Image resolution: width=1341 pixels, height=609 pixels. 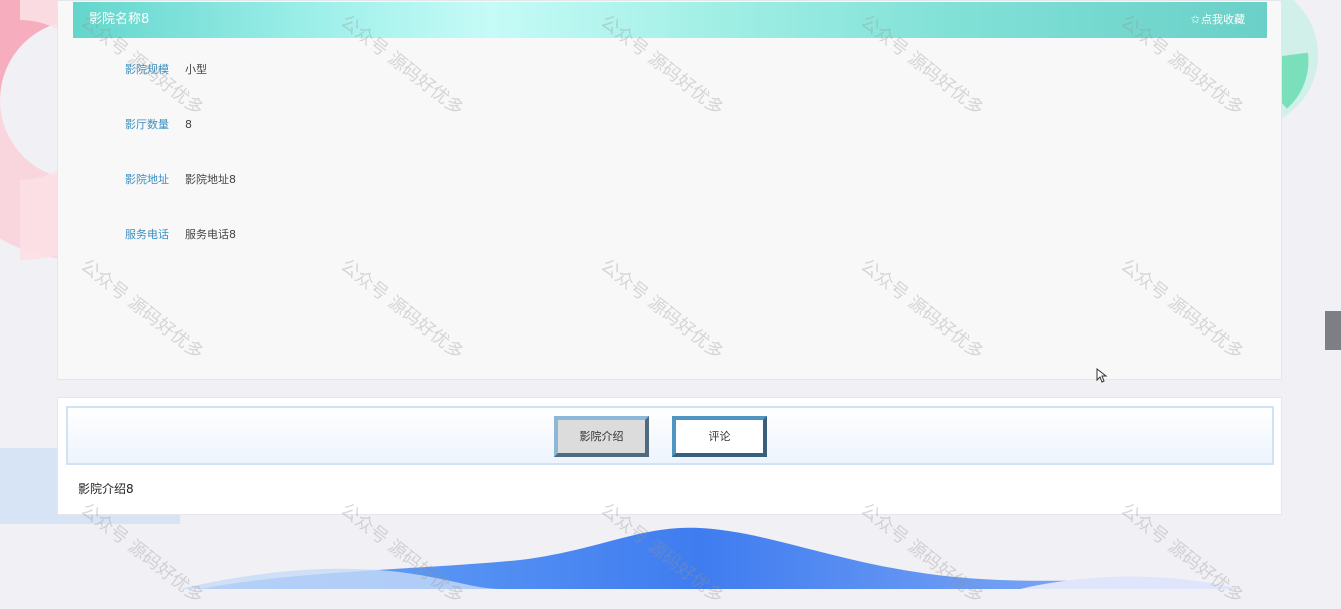 What do you see at coordinates (601, 436) in the screenshot?
I see `tab-cinema-intro: 影院介绍` at bounding box center [601, 436].